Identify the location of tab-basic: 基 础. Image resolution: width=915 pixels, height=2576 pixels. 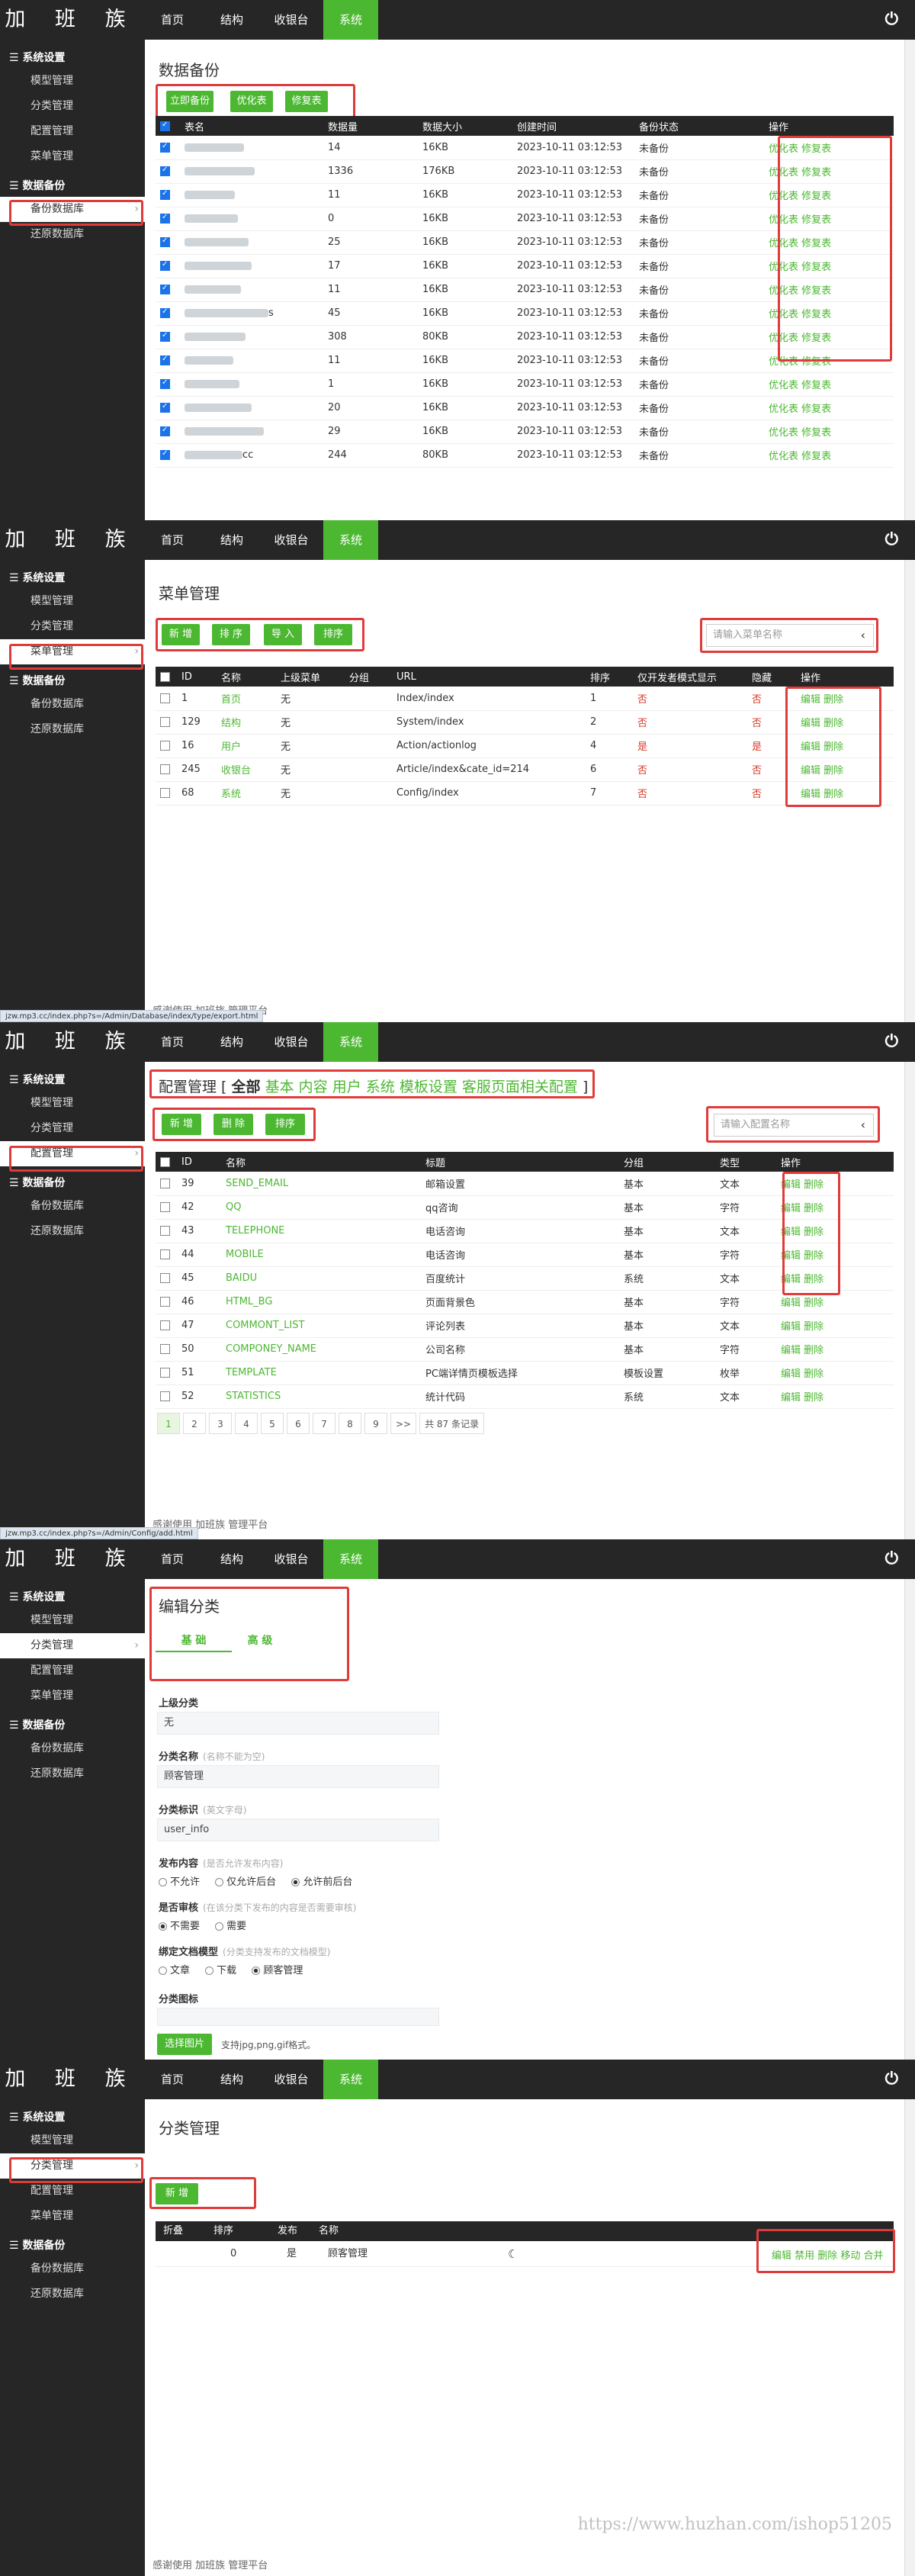
(194, 1640).